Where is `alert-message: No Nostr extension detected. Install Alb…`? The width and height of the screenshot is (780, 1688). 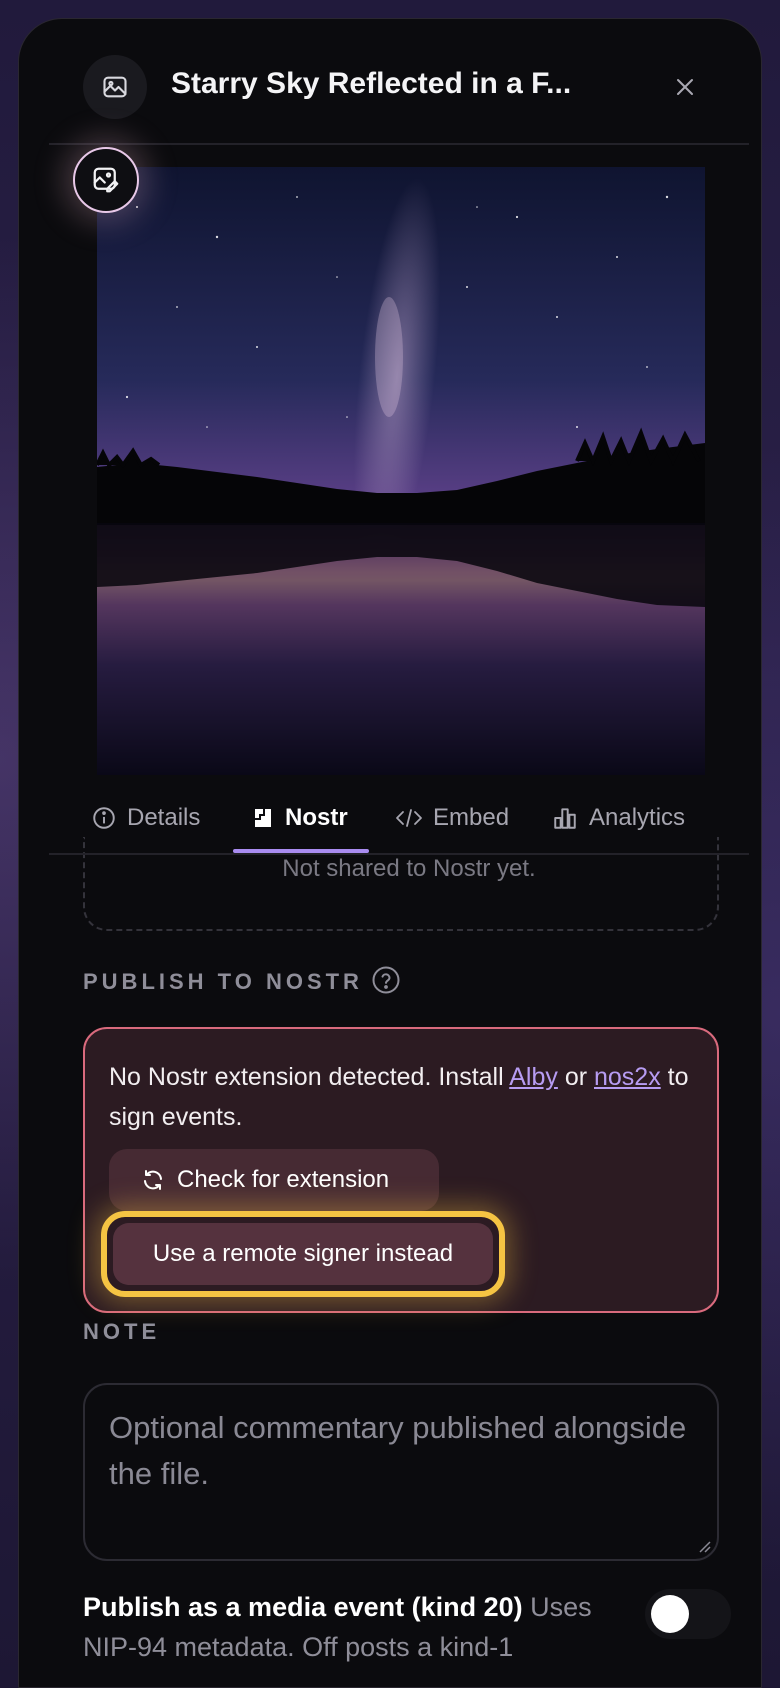 alert-message: No Nostr extension detected. Install Alb… is located at coordinates (399, 1097).